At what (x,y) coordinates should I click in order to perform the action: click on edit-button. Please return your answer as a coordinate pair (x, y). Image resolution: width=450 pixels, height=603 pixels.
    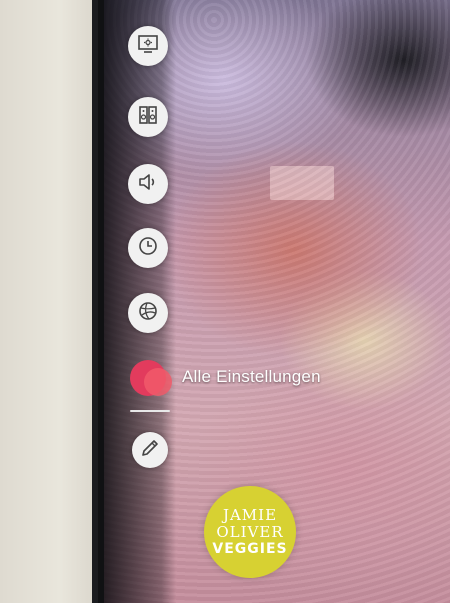
    Looking at the image, I should click on (150, 450).